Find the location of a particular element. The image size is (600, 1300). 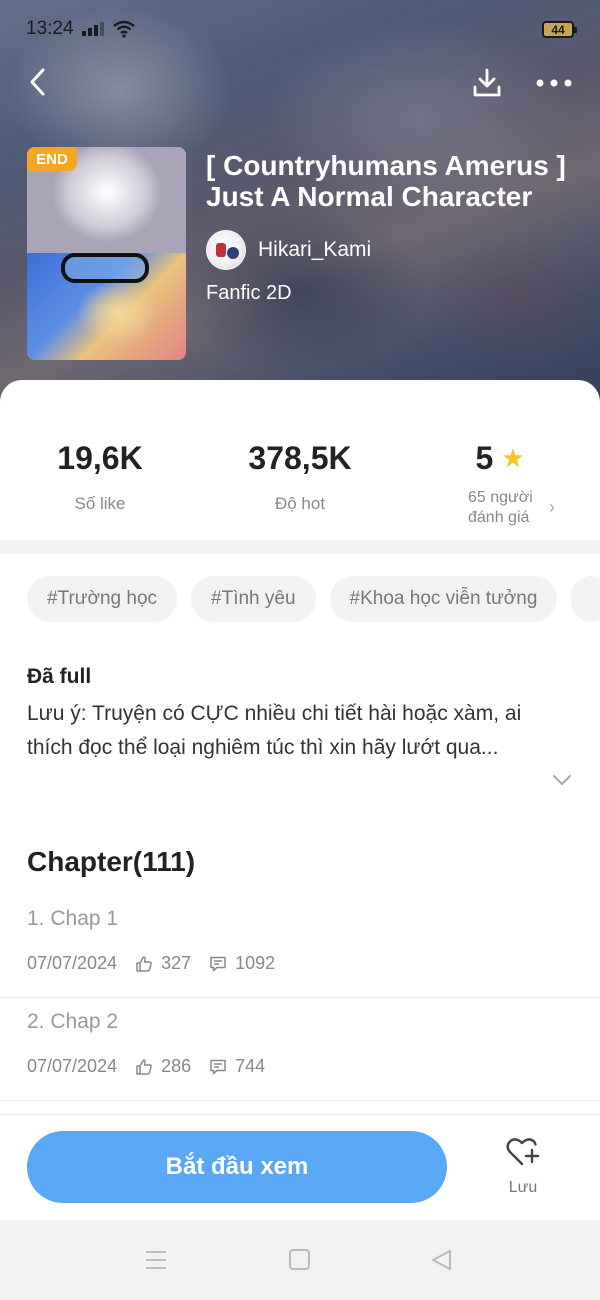

likes-value: 19,6K is located at coordinates (100, 458).